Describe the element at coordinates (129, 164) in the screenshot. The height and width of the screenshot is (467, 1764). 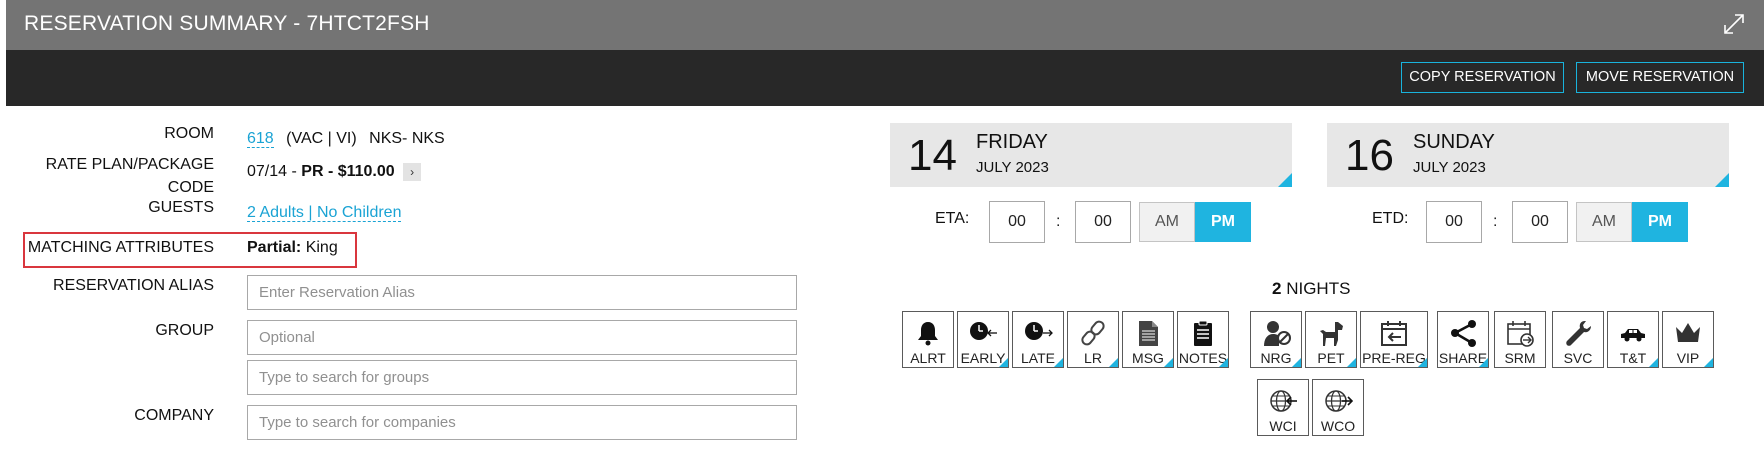
I see `rate-plan-label-line1: RATE PLAN/PACKAGE` at that location.